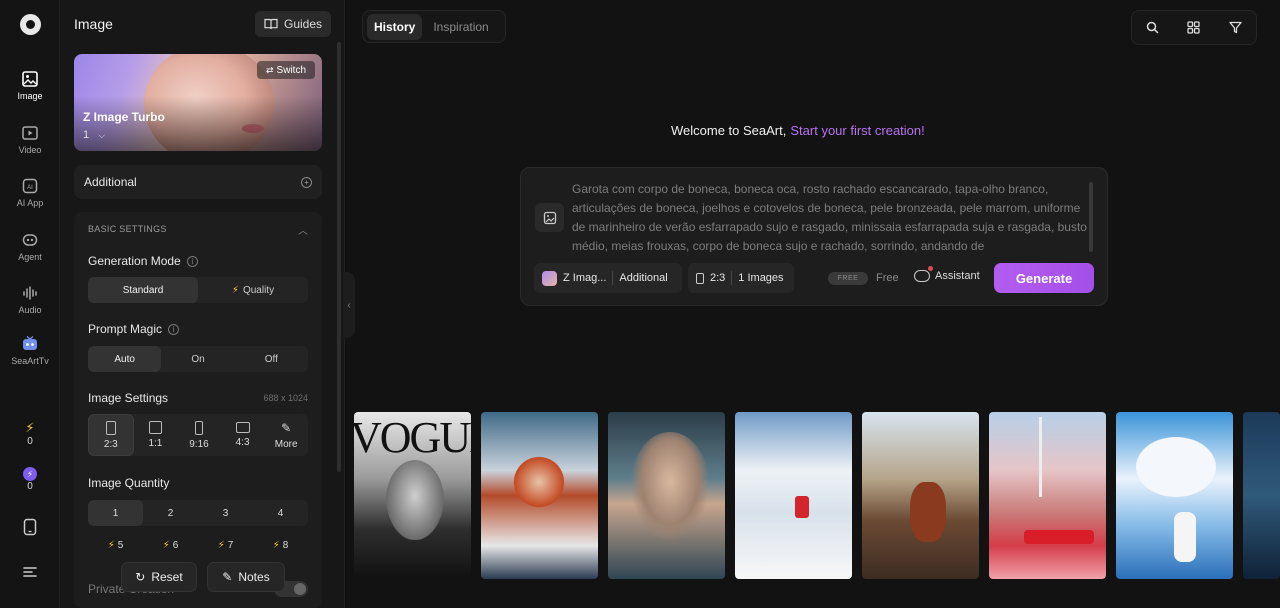  Describe the element at coordinates (30, 246) in the screenshot. I see `rail-item-agent: Agent` at that location.